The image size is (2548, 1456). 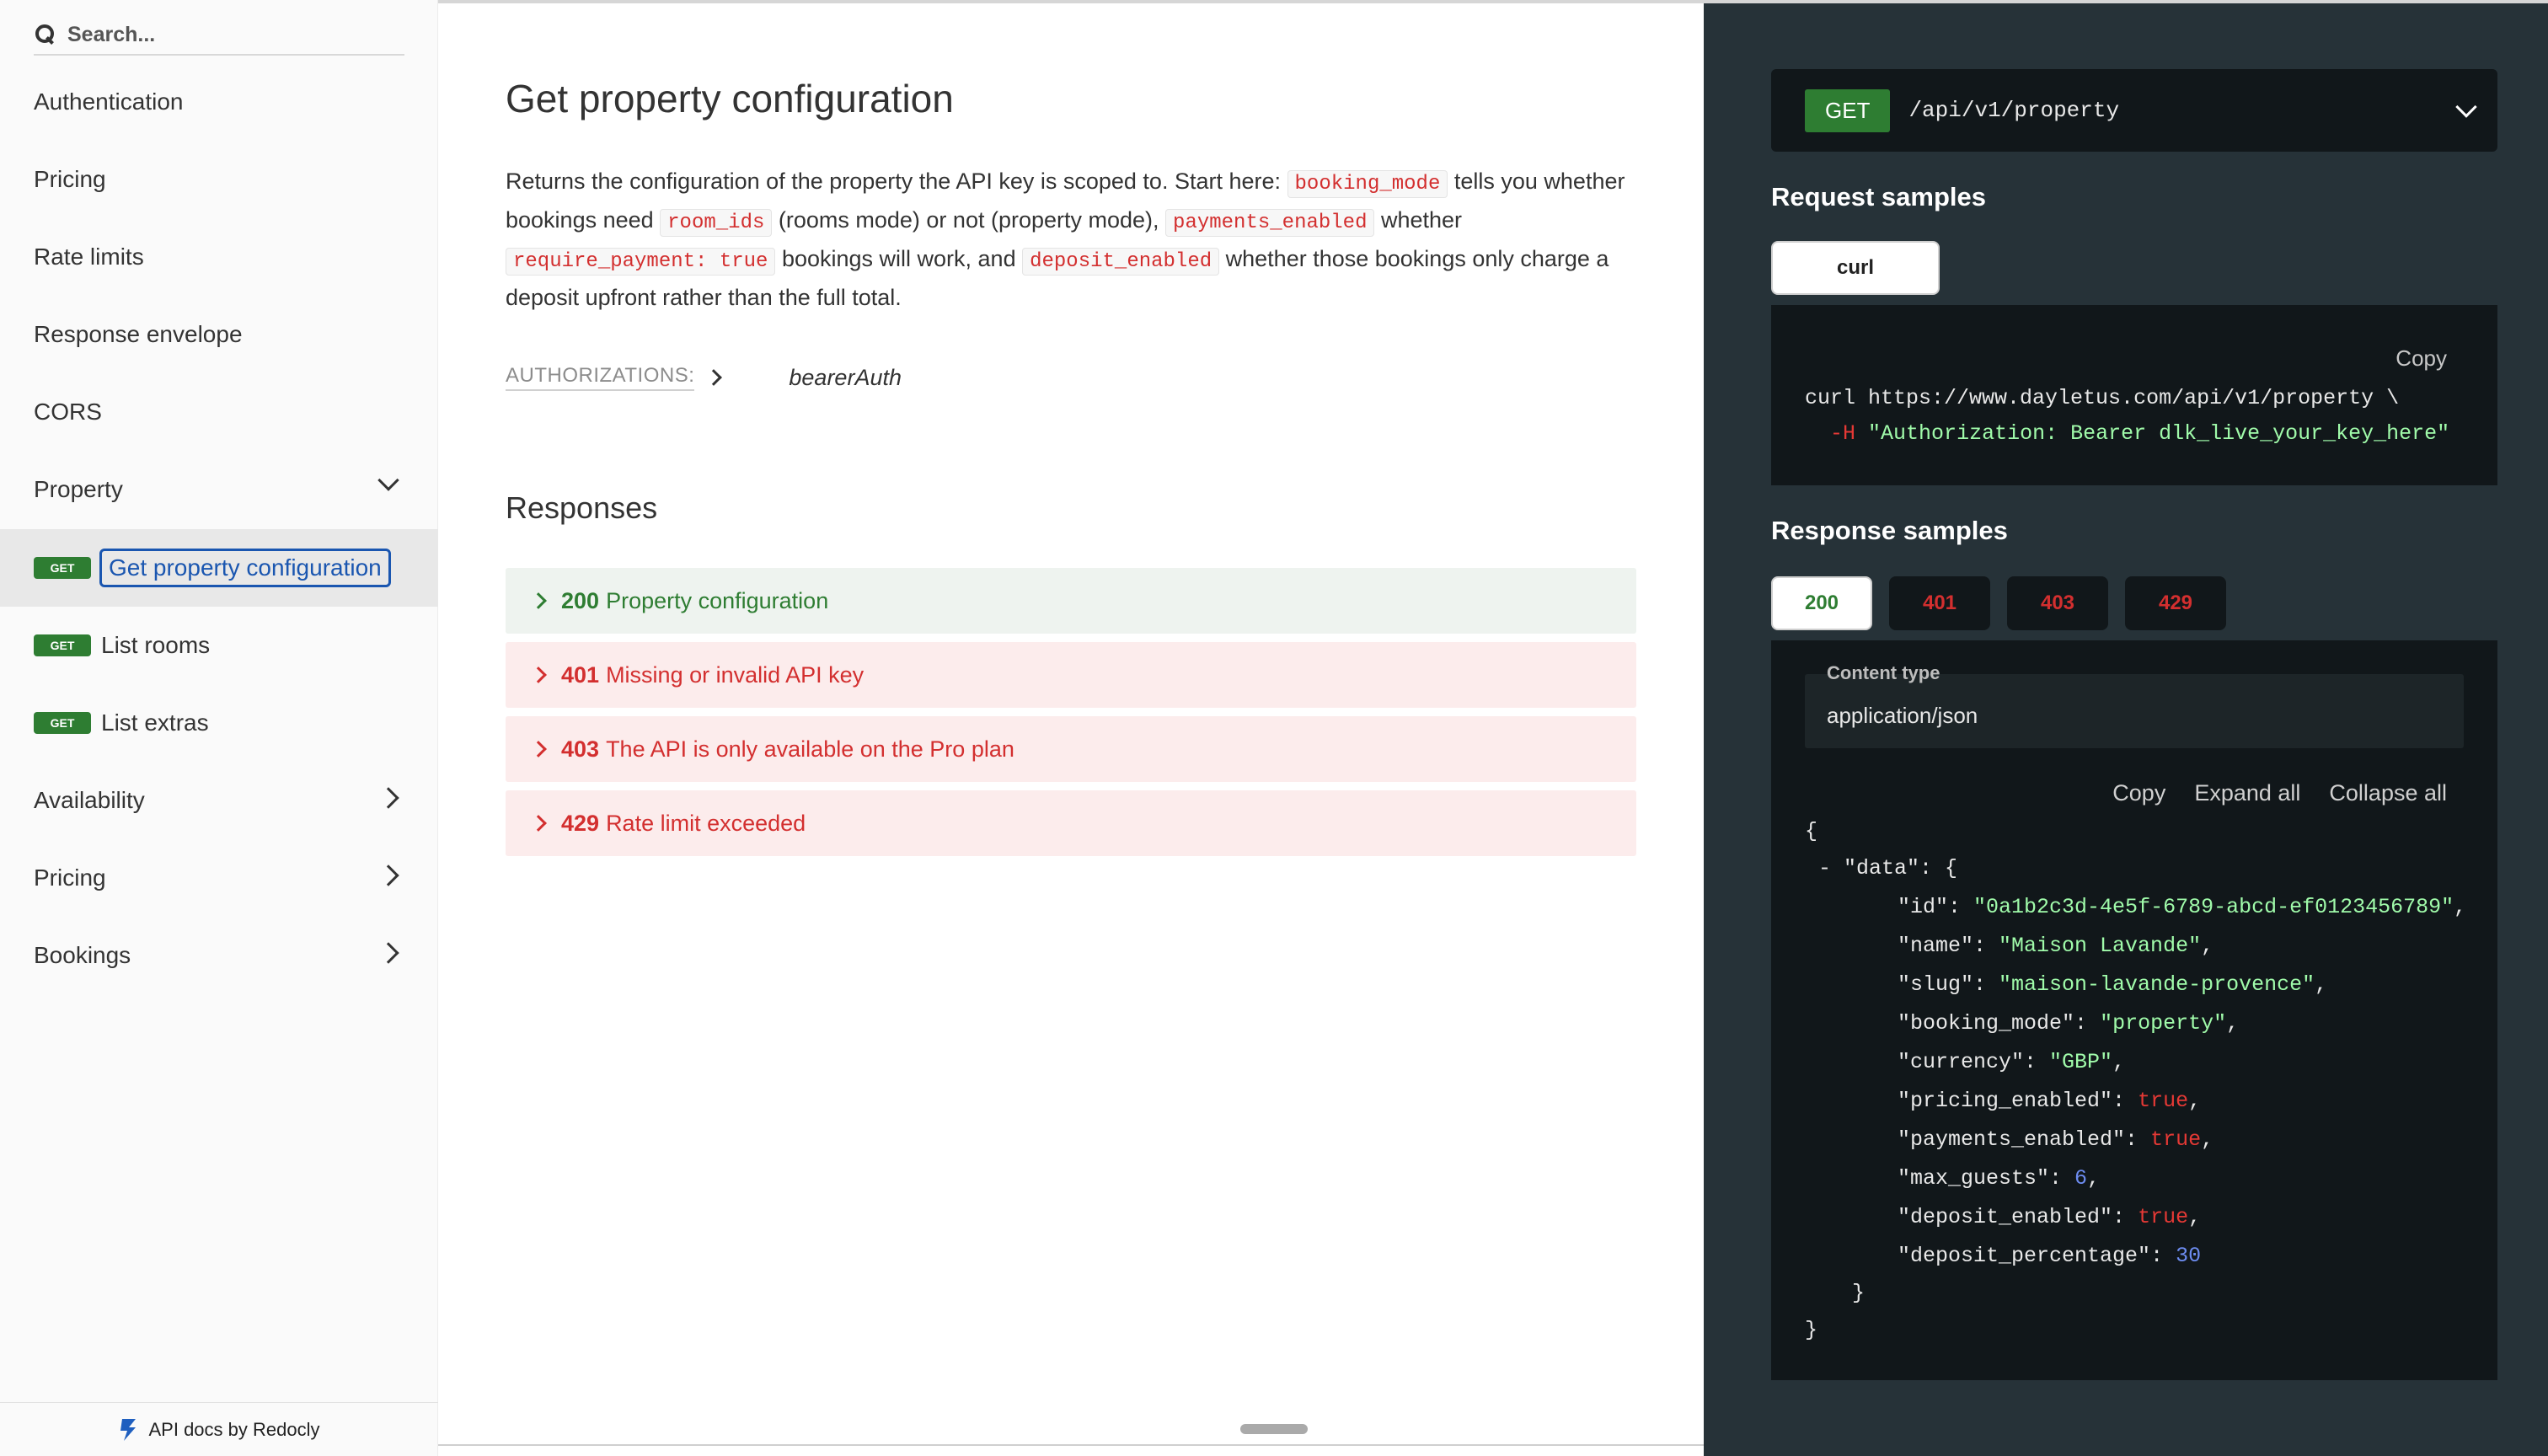 What do you see at coordinates (1270, 223) in the screenshot?
I see `inline-code: payments_enabled` at bounding box center [1270, 223].